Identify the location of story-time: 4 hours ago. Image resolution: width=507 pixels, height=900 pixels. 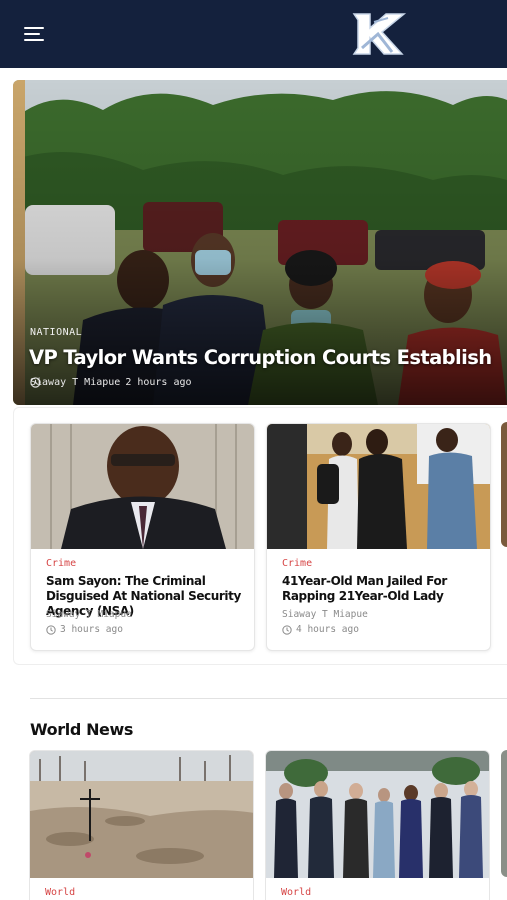
(320, 629).